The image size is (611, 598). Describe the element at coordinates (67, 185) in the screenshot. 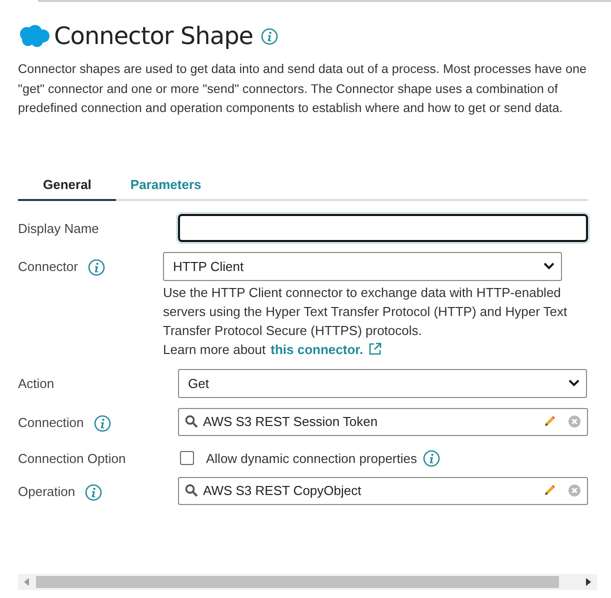

I see `tab: General` at that location.